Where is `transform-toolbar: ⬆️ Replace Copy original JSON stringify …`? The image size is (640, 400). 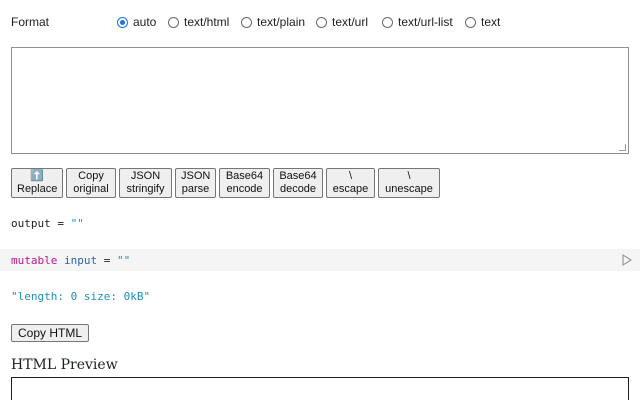
transform-toolbar: ⬆️ Replace Copy original JSON stringify … is located at coordinates (225, 183).